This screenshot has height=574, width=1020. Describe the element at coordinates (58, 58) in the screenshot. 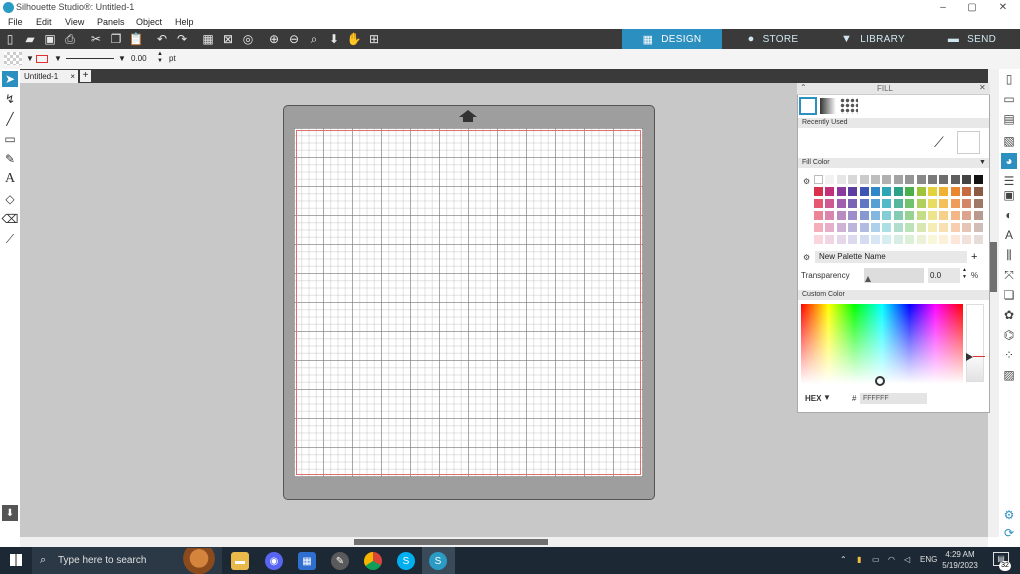

I see `line-color-dropdown-icon: ▼` at that location.